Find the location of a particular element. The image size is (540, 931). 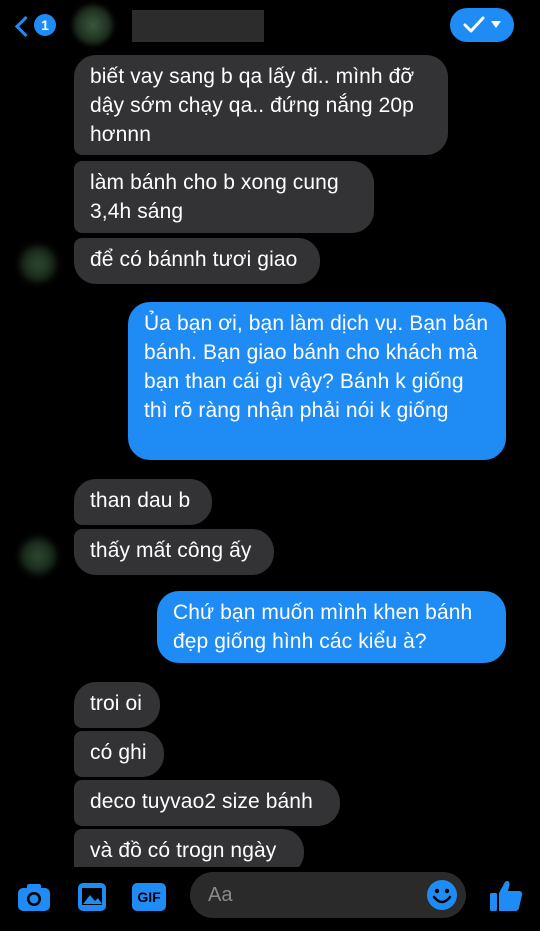

like-icon is located at coordinates (506, 896).